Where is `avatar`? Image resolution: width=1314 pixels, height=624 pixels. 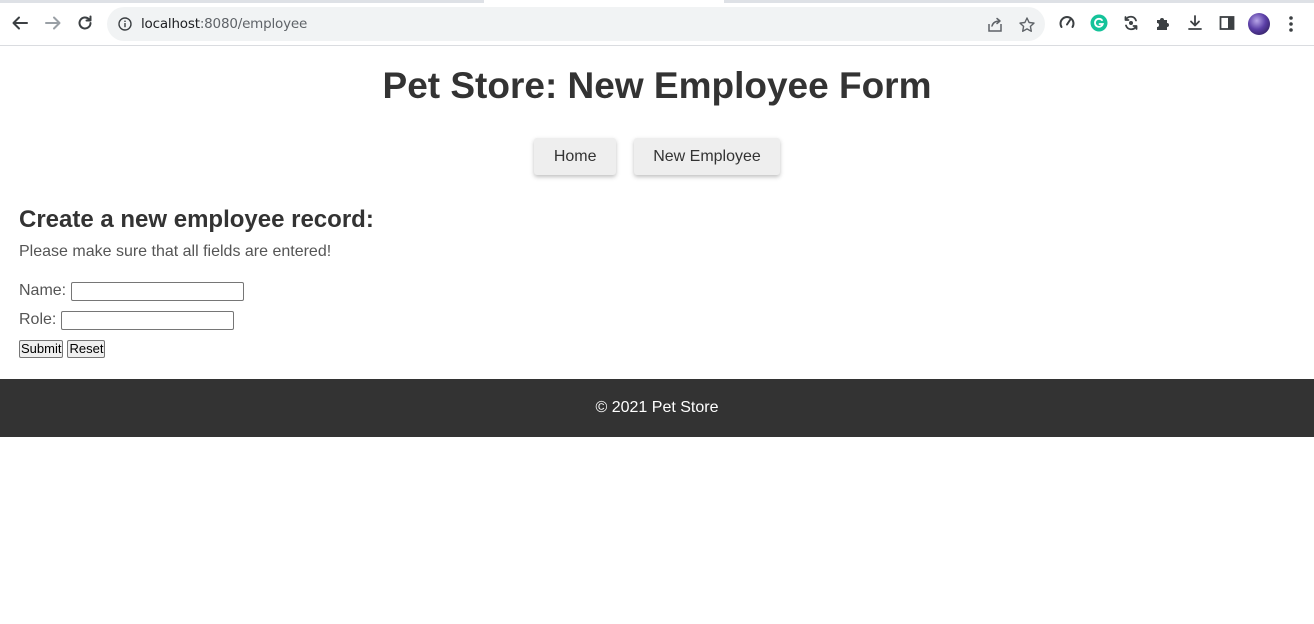
avatar is located at coordinates (1259, 24).